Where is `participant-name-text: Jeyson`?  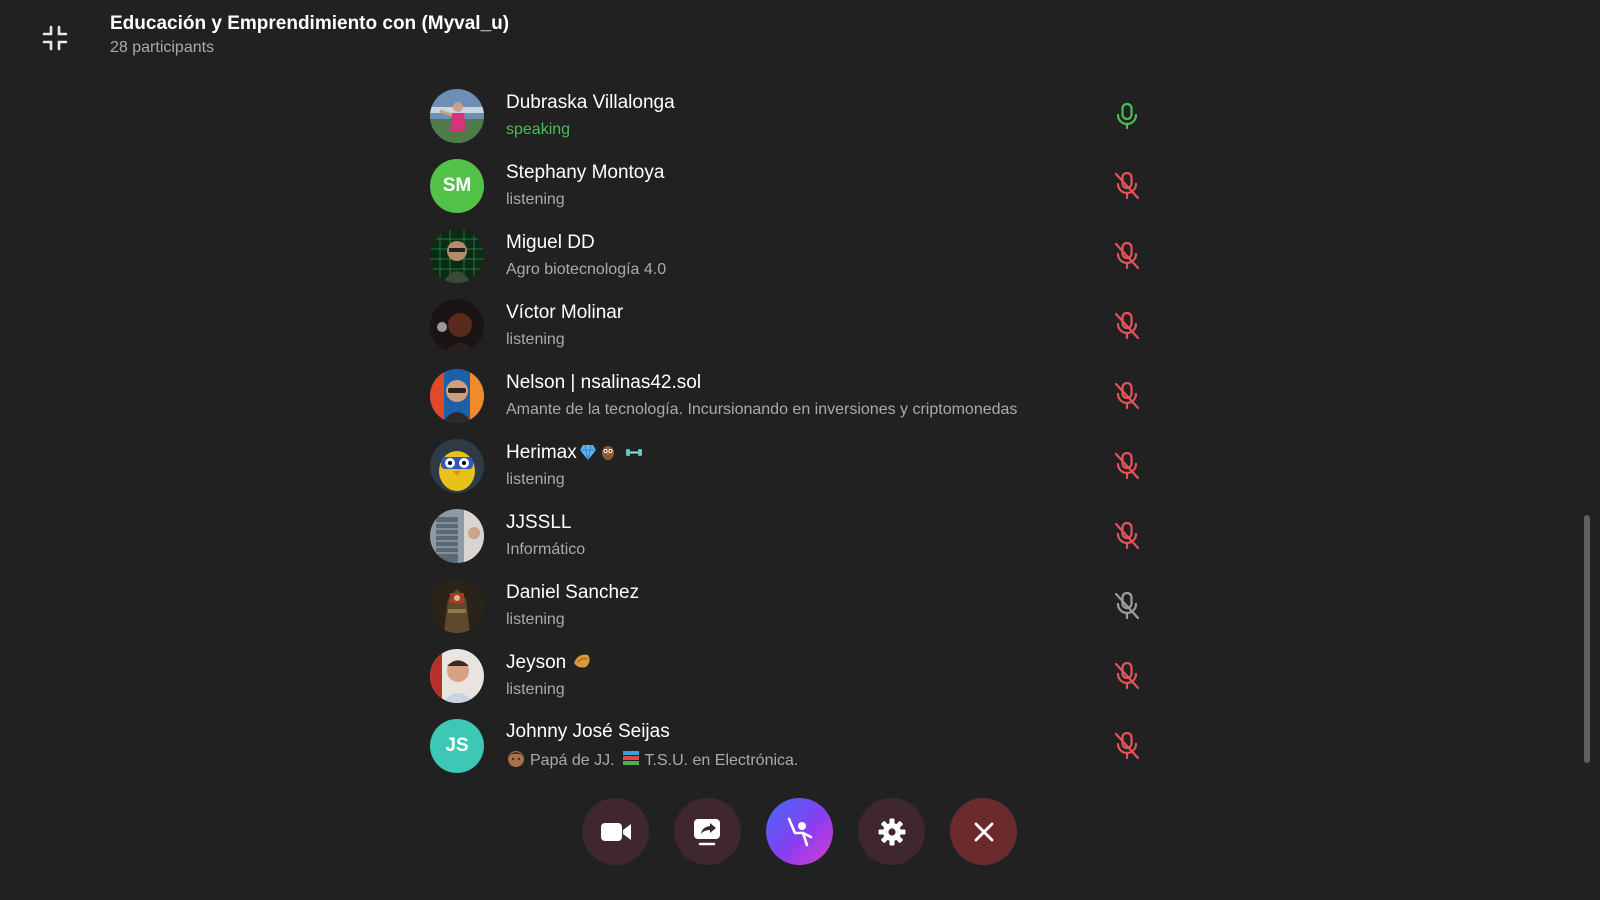 participant-name-text: Jeyson is located at coordinates (536, 662).